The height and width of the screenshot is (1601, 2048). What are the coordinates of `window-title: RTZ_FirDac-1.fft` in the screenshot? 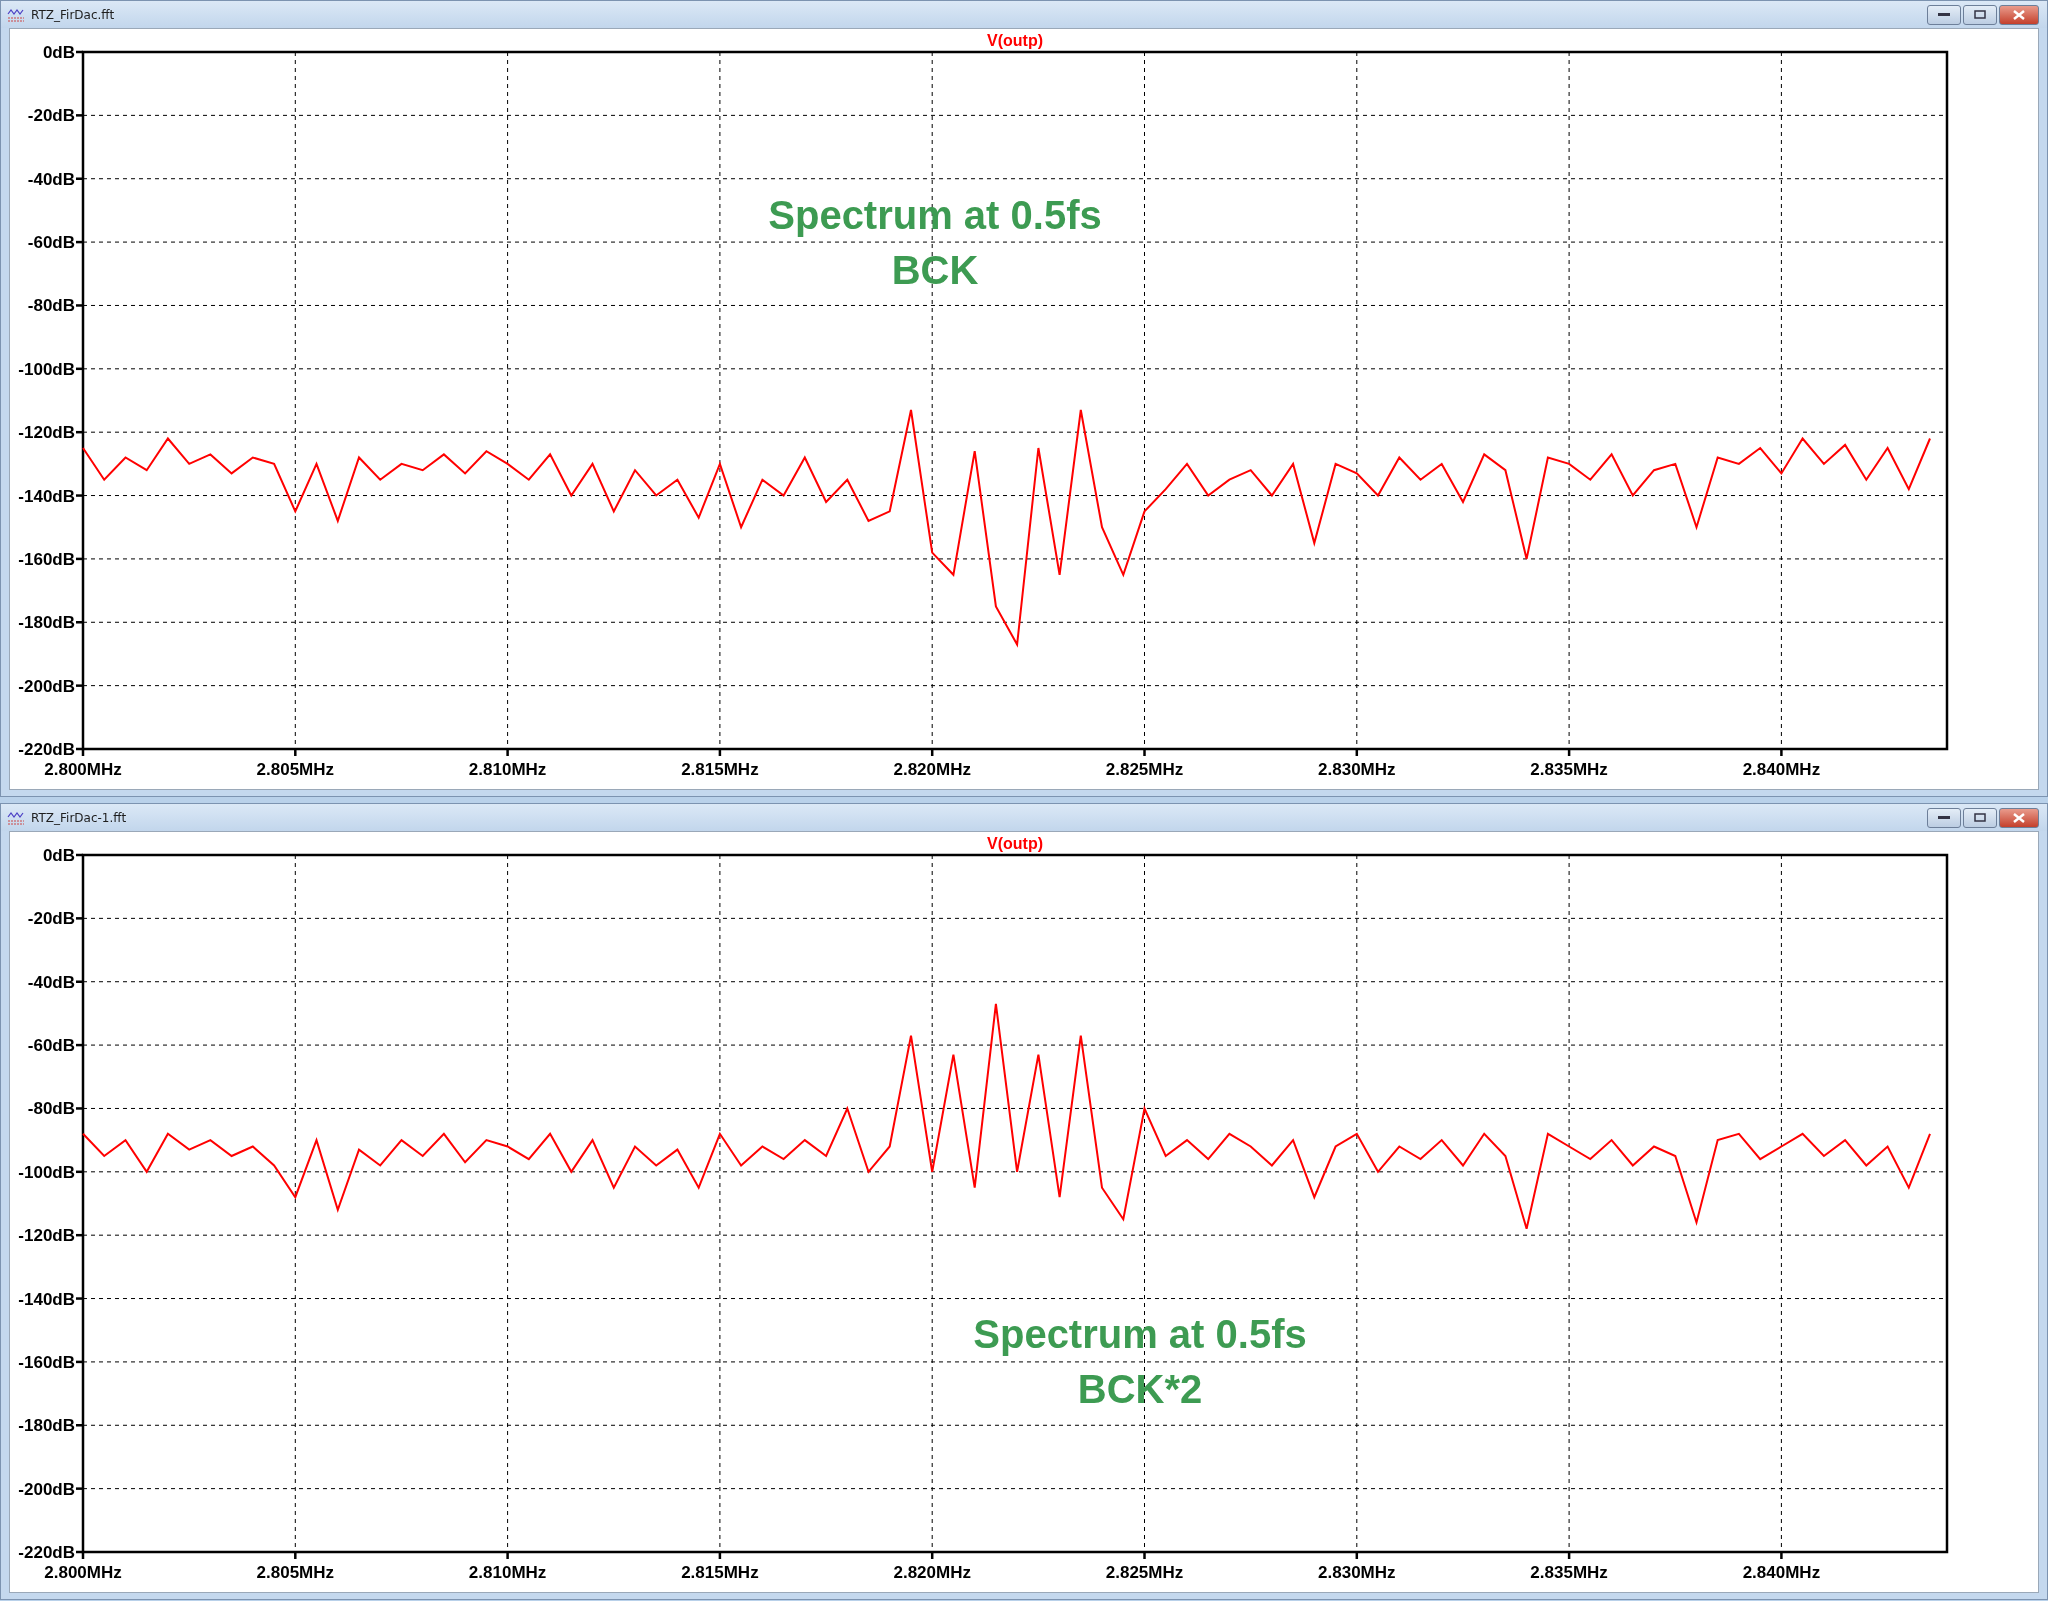 It's located at (79, 817).